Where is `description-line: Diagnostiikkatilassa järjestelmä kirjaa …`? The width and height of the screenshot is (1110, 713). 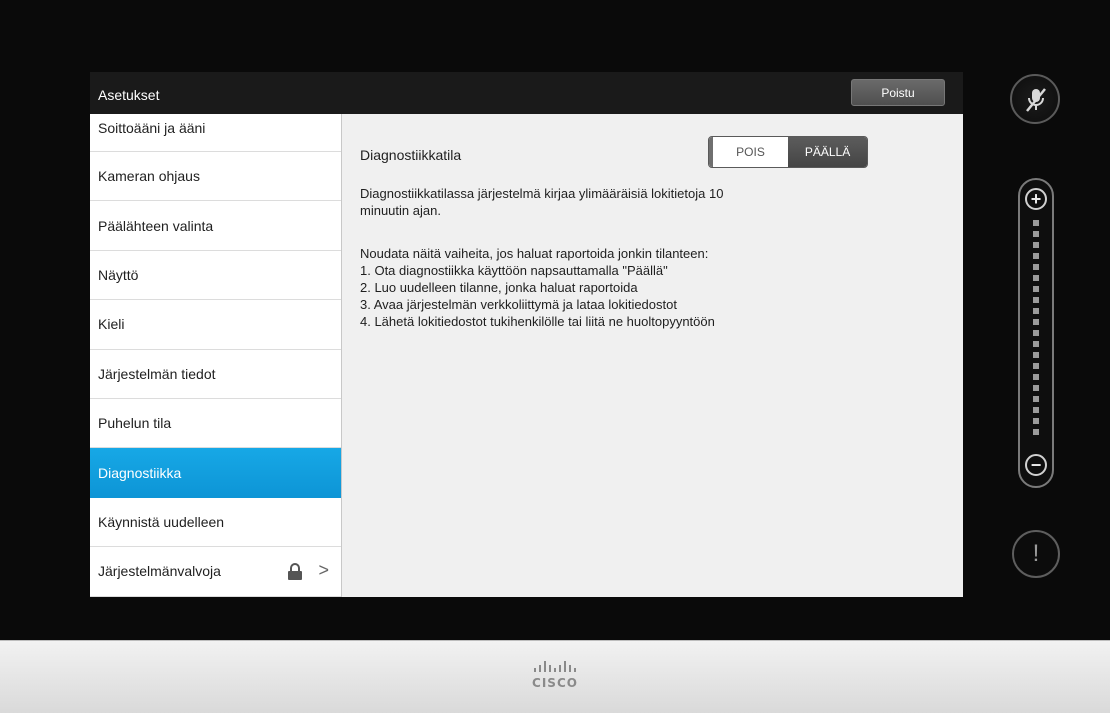
description-line: Diagnostiikkatilassa järjestelmä kirjaa … is located at coordinates (542, 193).